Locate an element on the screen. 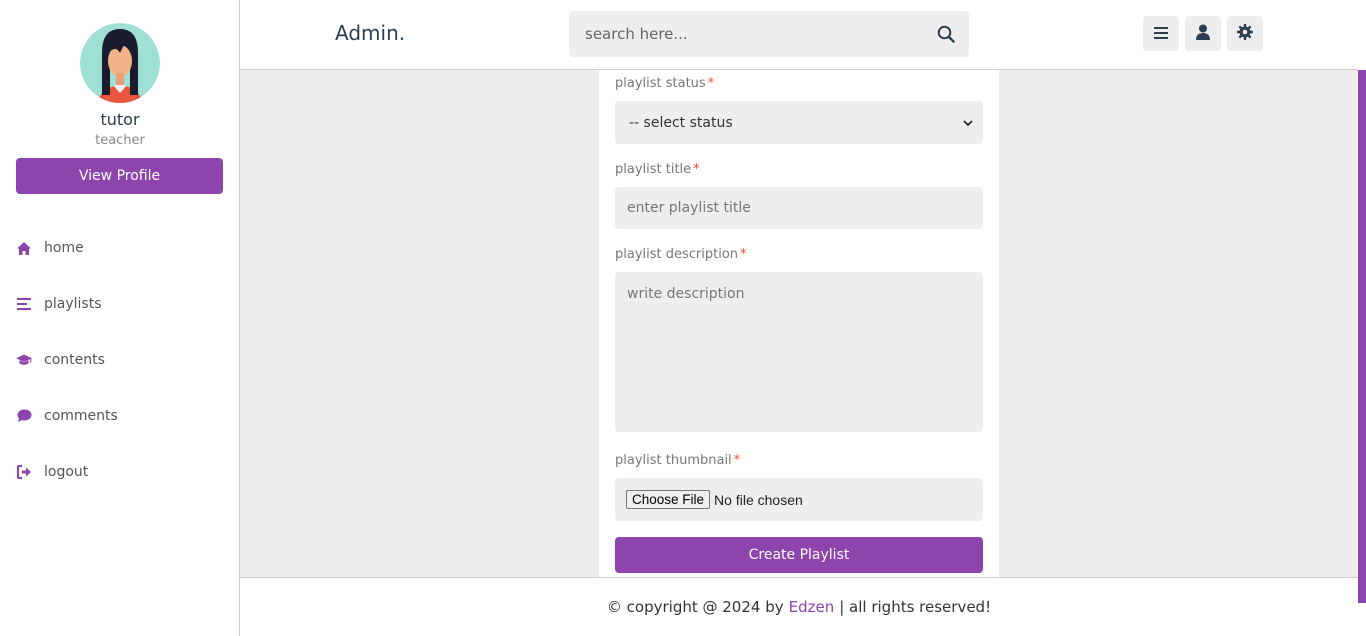  profile-name: tutor is located at coordinates (120, 119).